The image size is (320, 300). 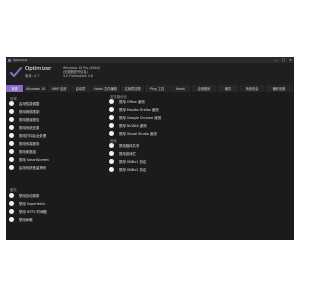 What do you see at coordinates (32, 76) in the screenshot?
I see `app-version: 版本: 4.7` at bounding box center [32, 76].